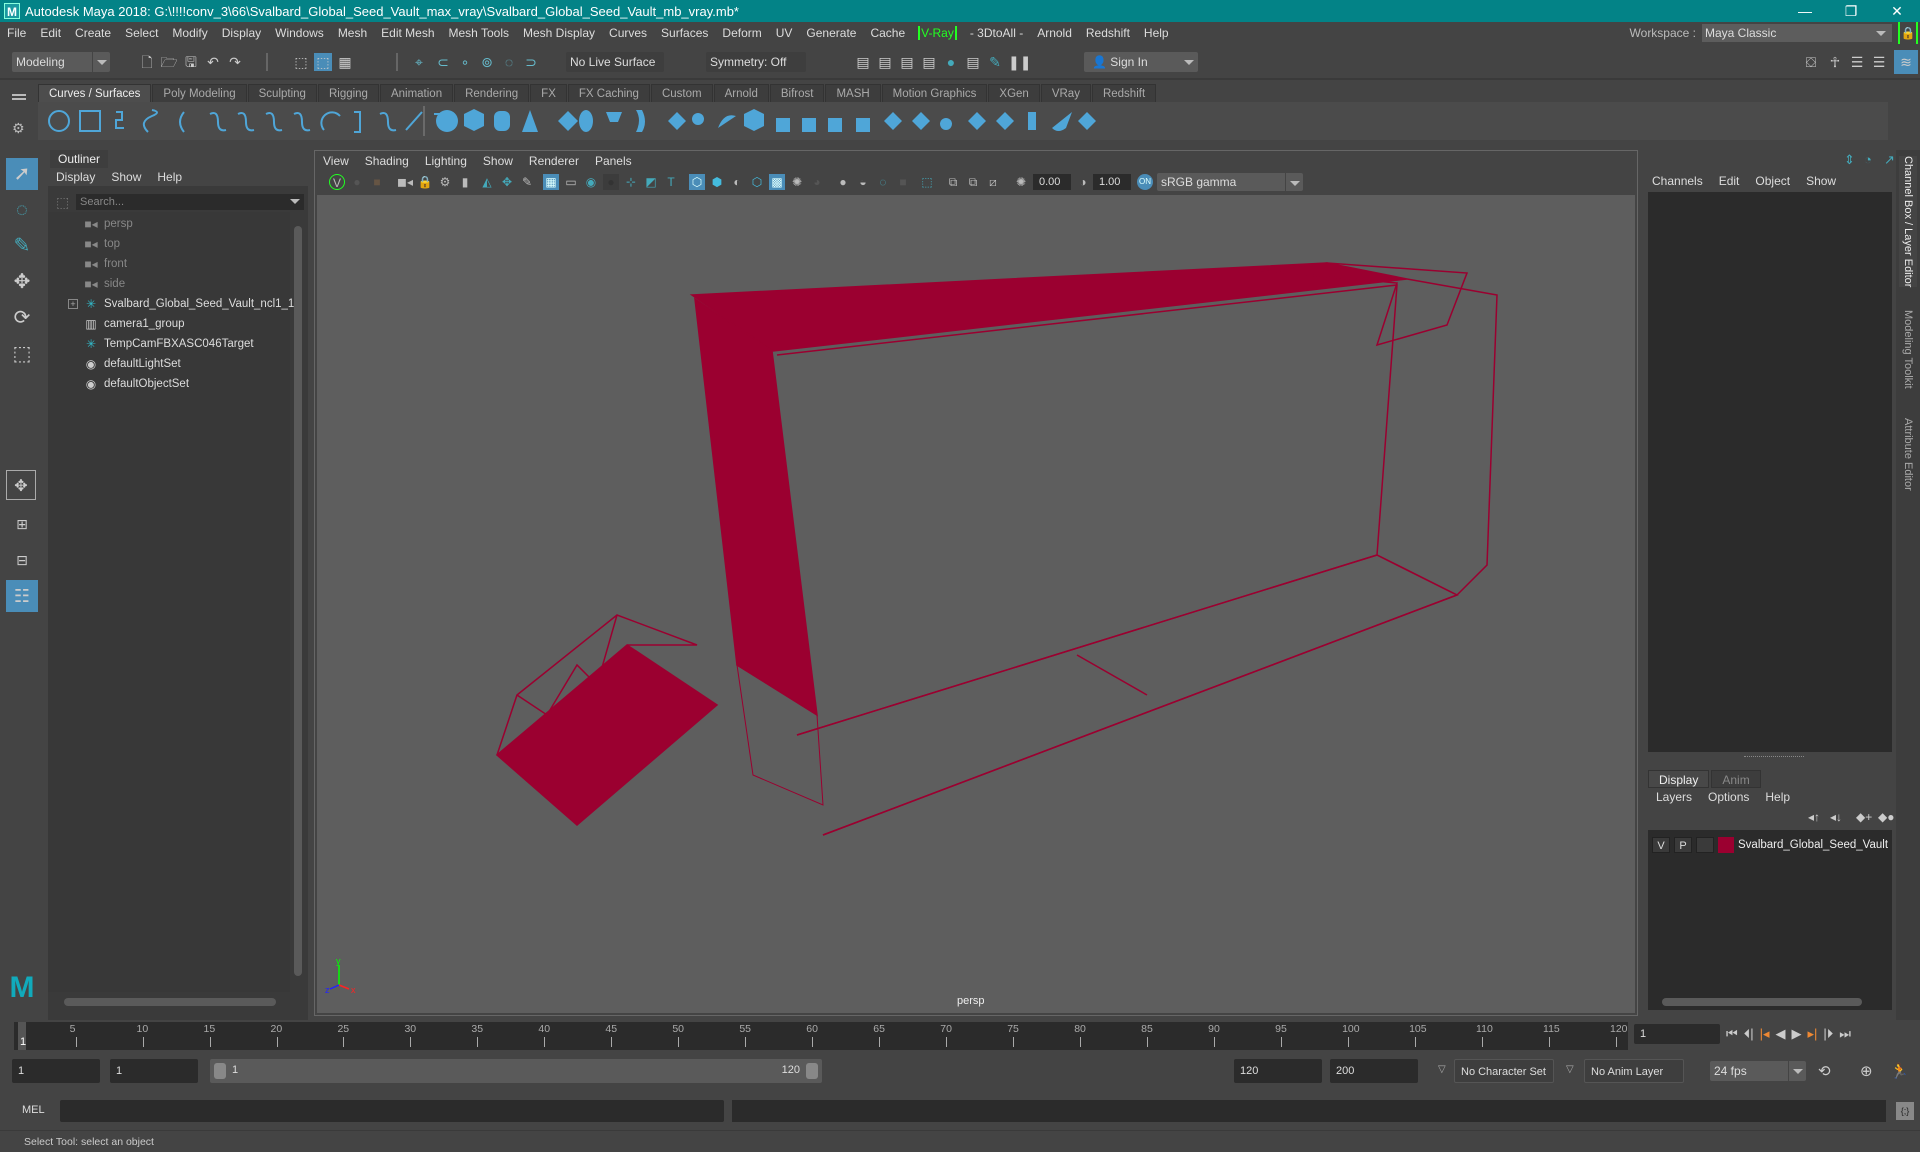  What do you see at coordinates (1729, 181) in the screenshot?
I see `channel-menu-edit: Edit` at bounding box center [1729, 181].